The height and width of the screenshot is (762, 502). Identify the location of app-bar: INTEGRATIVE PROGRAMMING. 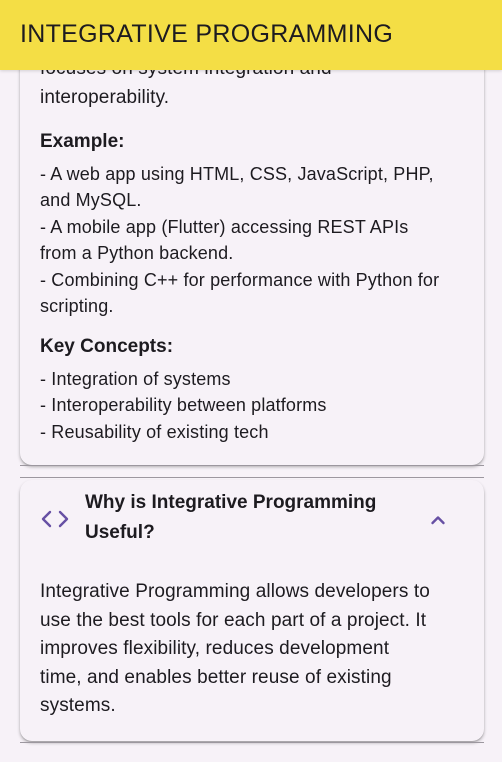
(251, 35).